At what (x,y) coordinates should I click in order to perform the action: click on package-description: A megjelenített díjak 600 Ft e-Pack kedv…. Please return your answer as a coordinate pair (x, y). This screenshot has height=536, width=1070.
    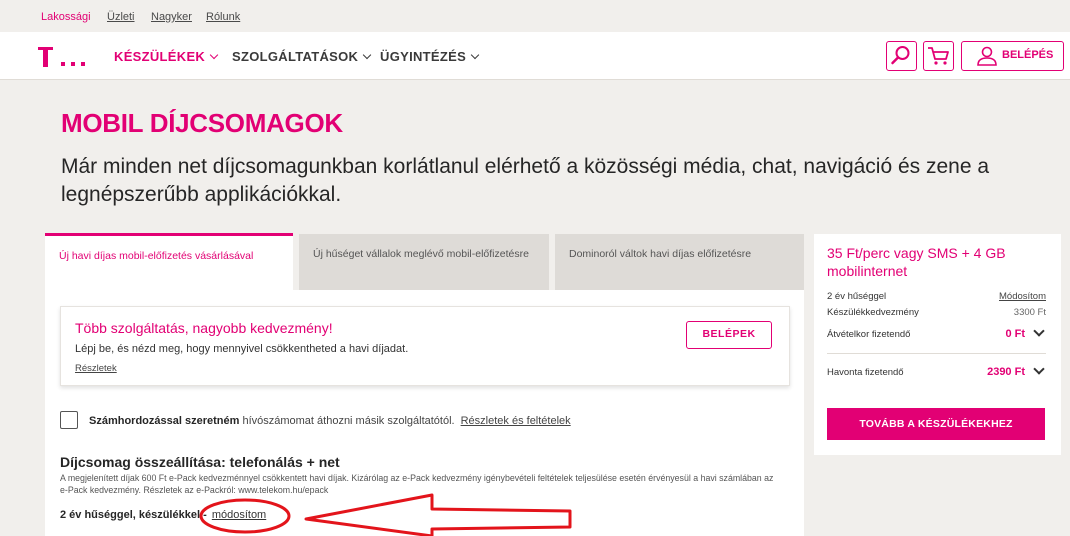
    Looking at the image, I should click on (417, 484).